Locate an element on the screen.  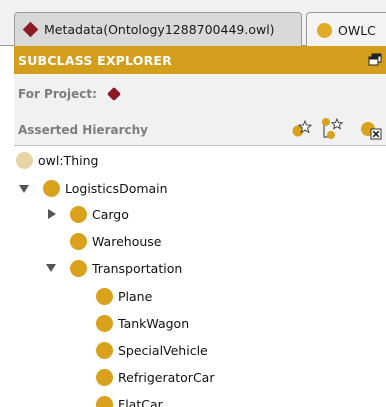
window-restore-icon is located at coordinates (375, 59).